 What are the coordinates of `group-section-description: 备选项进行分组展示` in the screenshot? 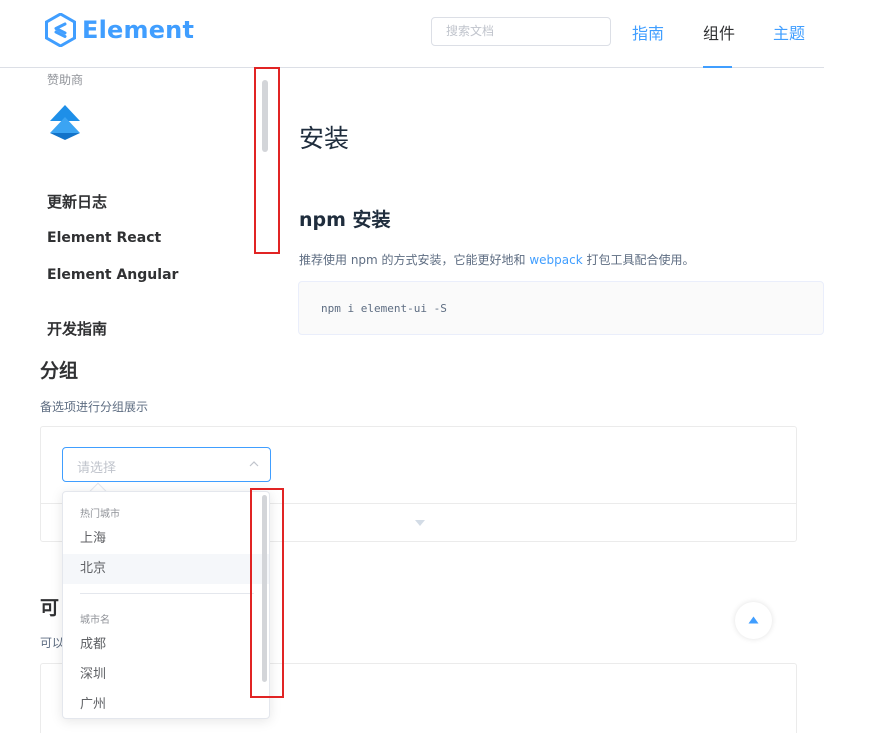 It's located at (94, 407).